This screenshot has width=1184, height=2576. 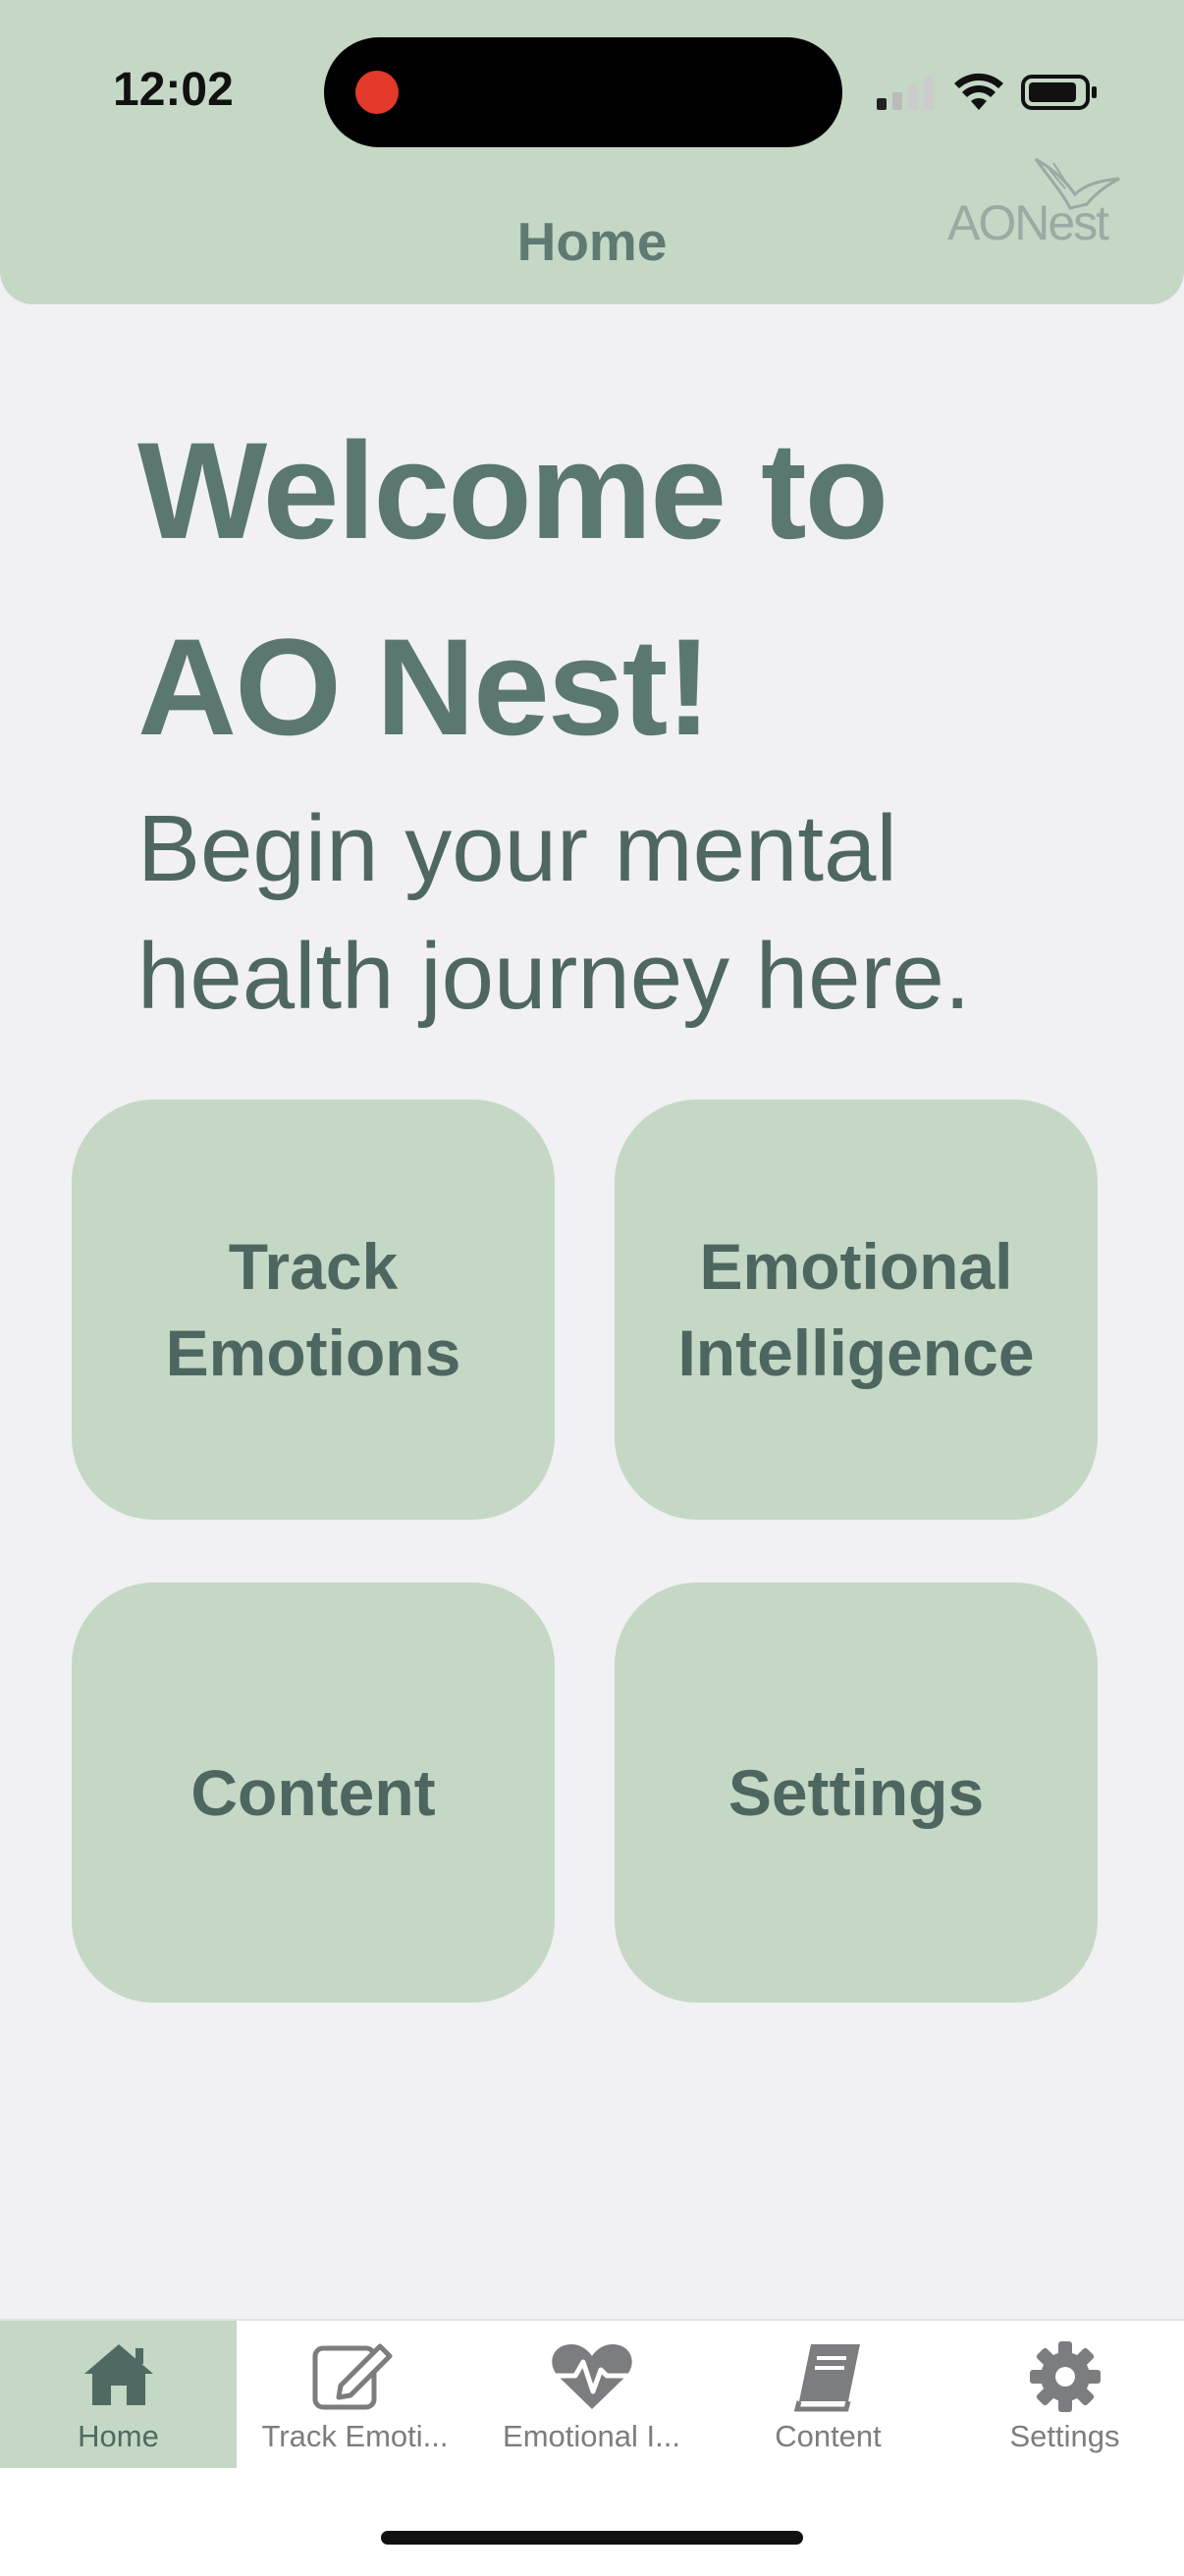 I want to click on book-icon, so click(x=826, y=2378).